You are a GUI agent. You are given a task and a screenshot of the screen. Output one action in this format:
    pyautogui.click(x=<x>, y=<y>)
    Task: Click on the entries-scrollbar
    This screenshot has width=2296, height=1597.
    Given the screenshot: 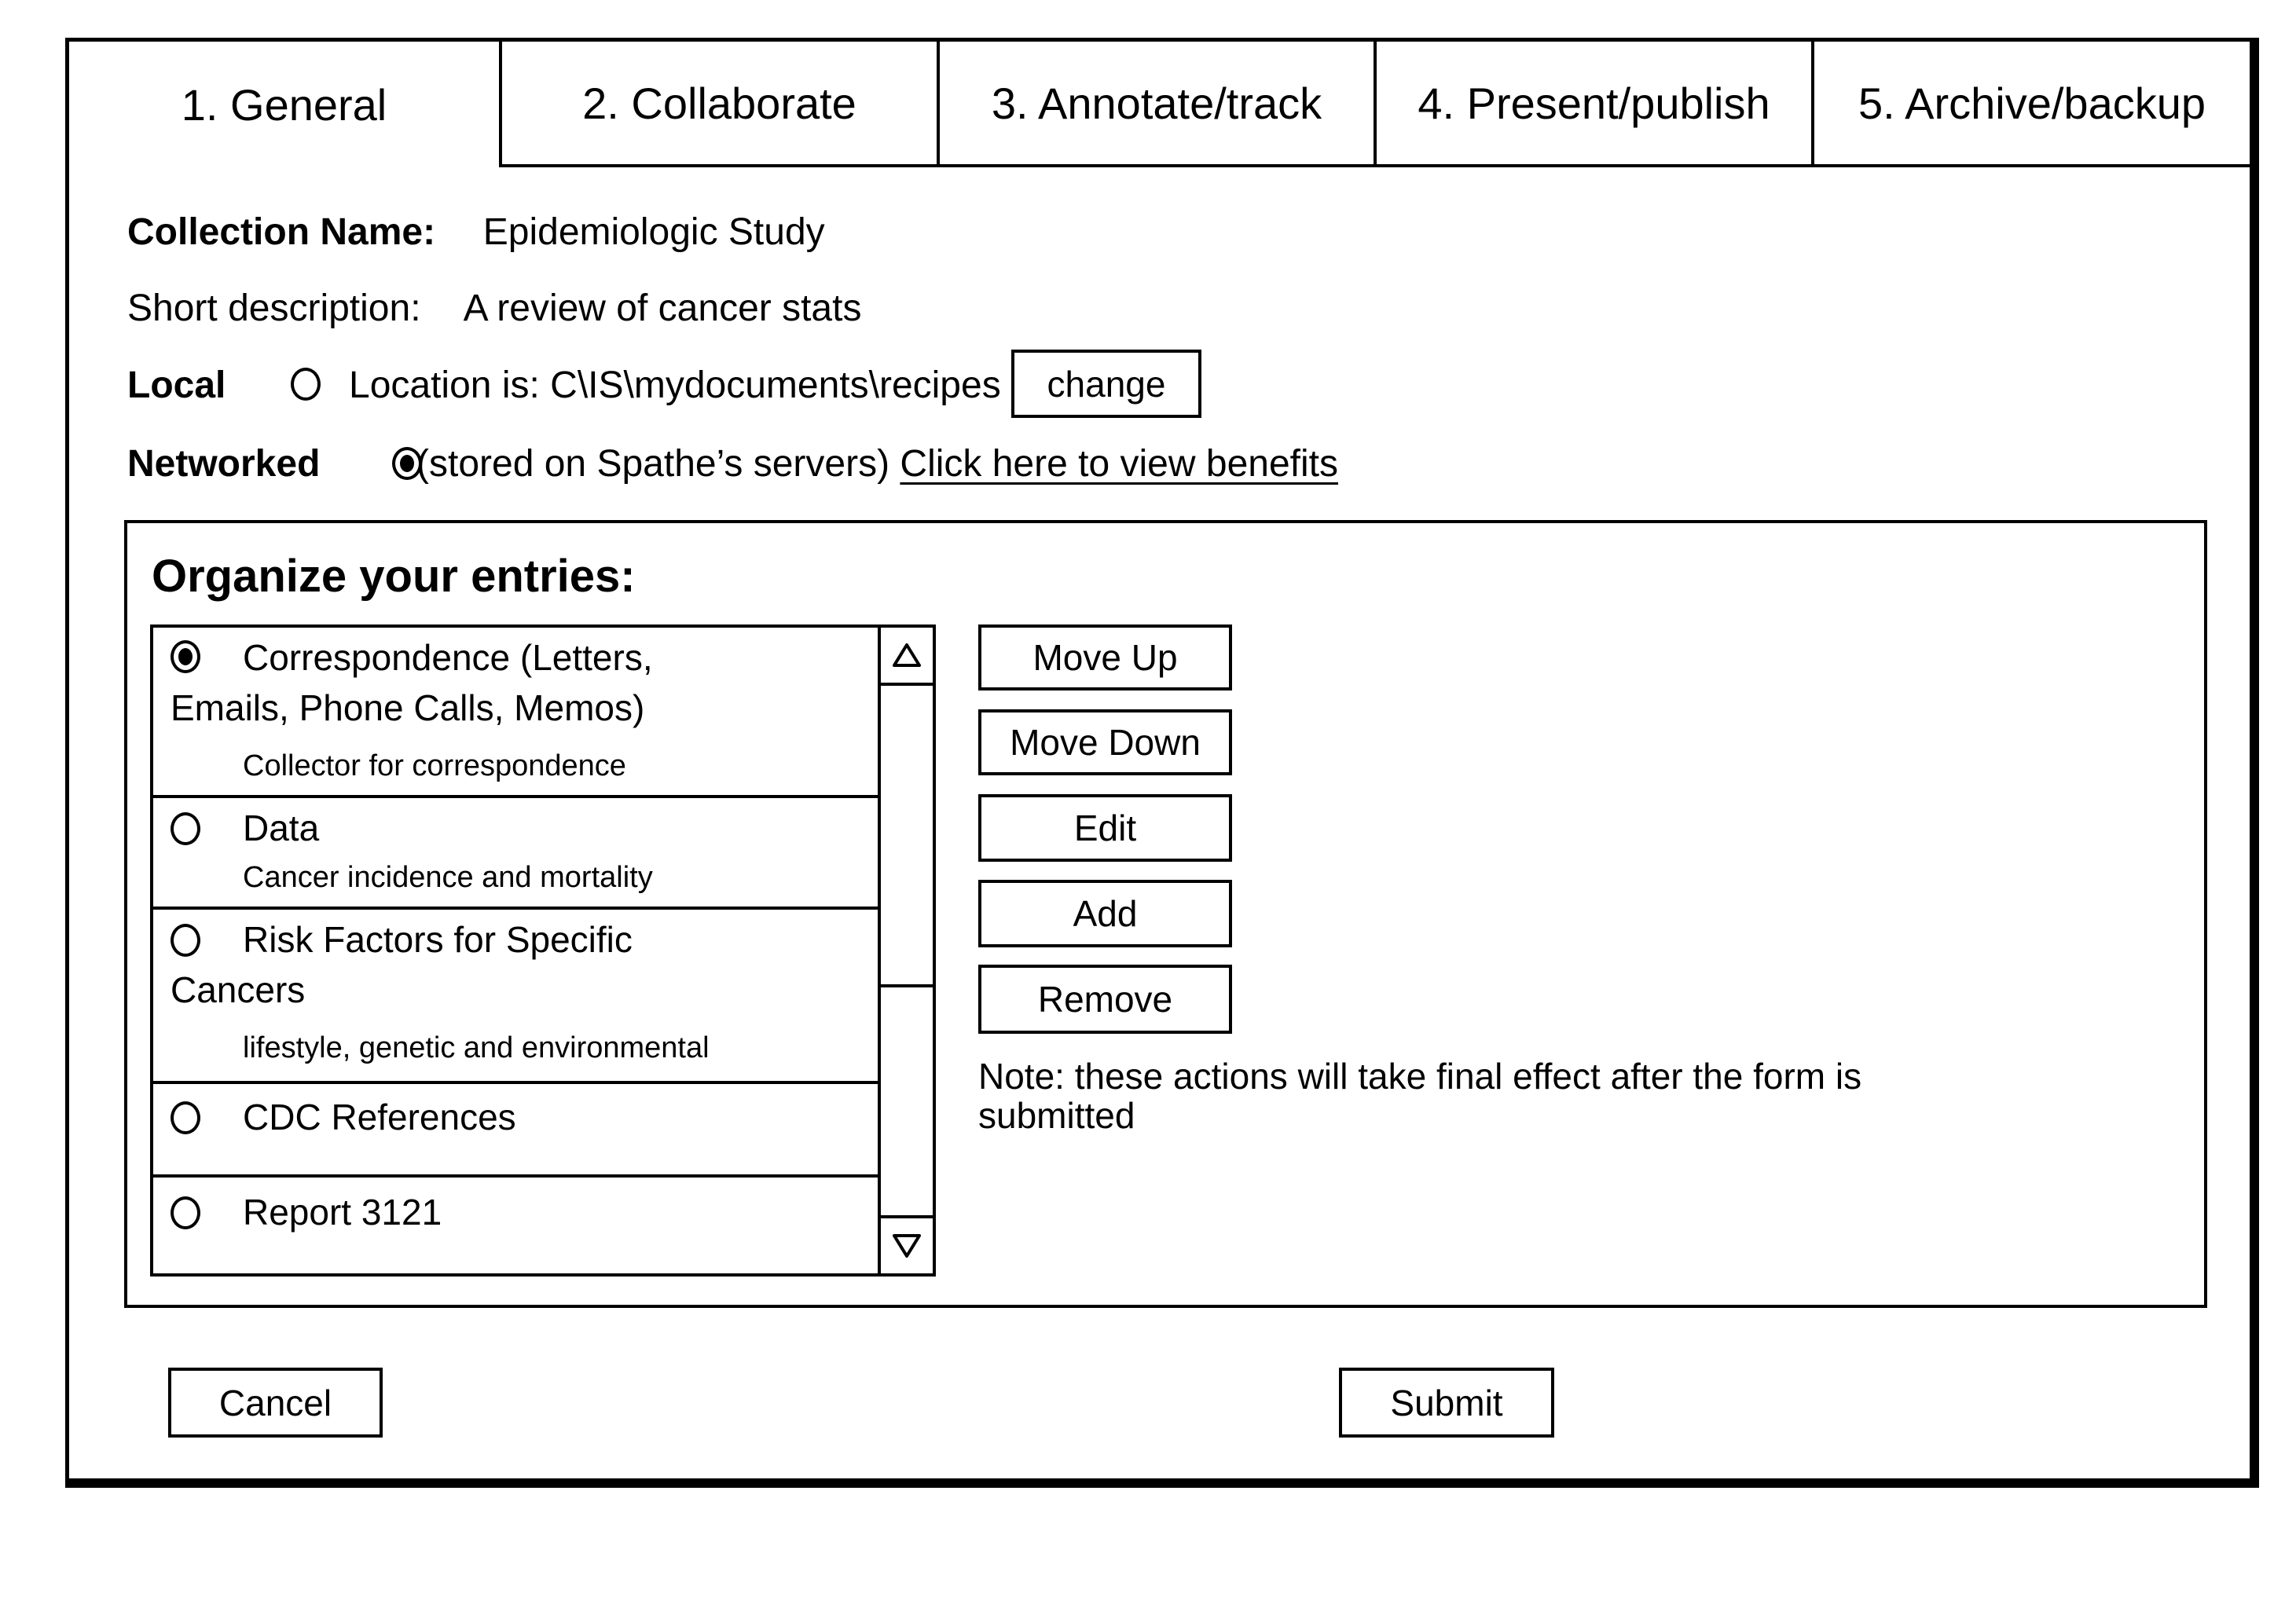 What is the action you would take?
    pyautogui.click(x=905, y=950)
    